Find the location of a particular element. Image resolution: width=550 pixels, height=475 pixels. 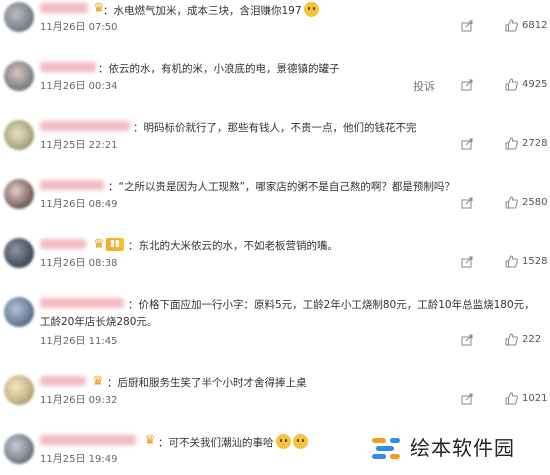

comment-text-line: ：依云的水，有机的米，小浪底的电，景德镇的罐子 is located at coordinates (219, 69).